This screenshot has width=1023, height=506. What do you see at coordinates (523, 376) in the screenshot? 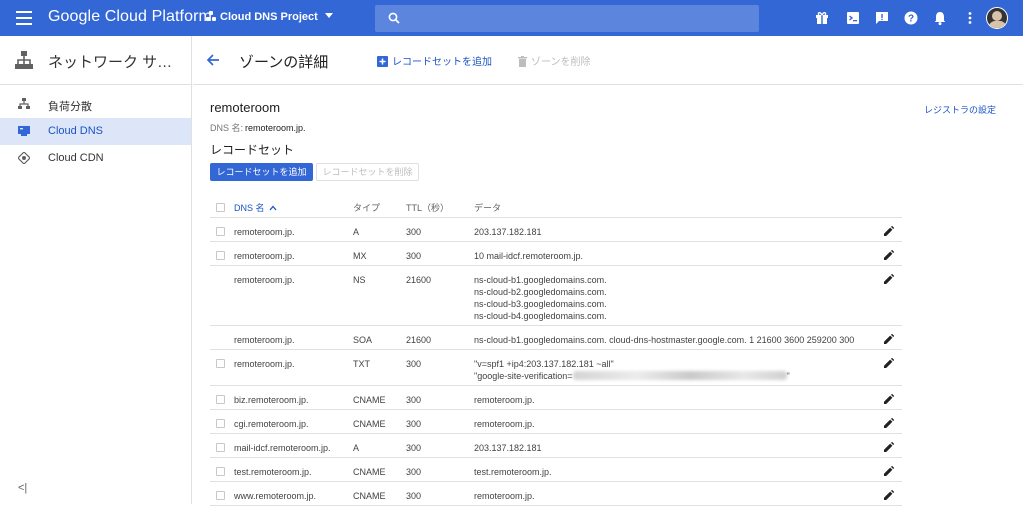
I see `row-data-line: "google-site-verification=` at bounding box center [523, 376].